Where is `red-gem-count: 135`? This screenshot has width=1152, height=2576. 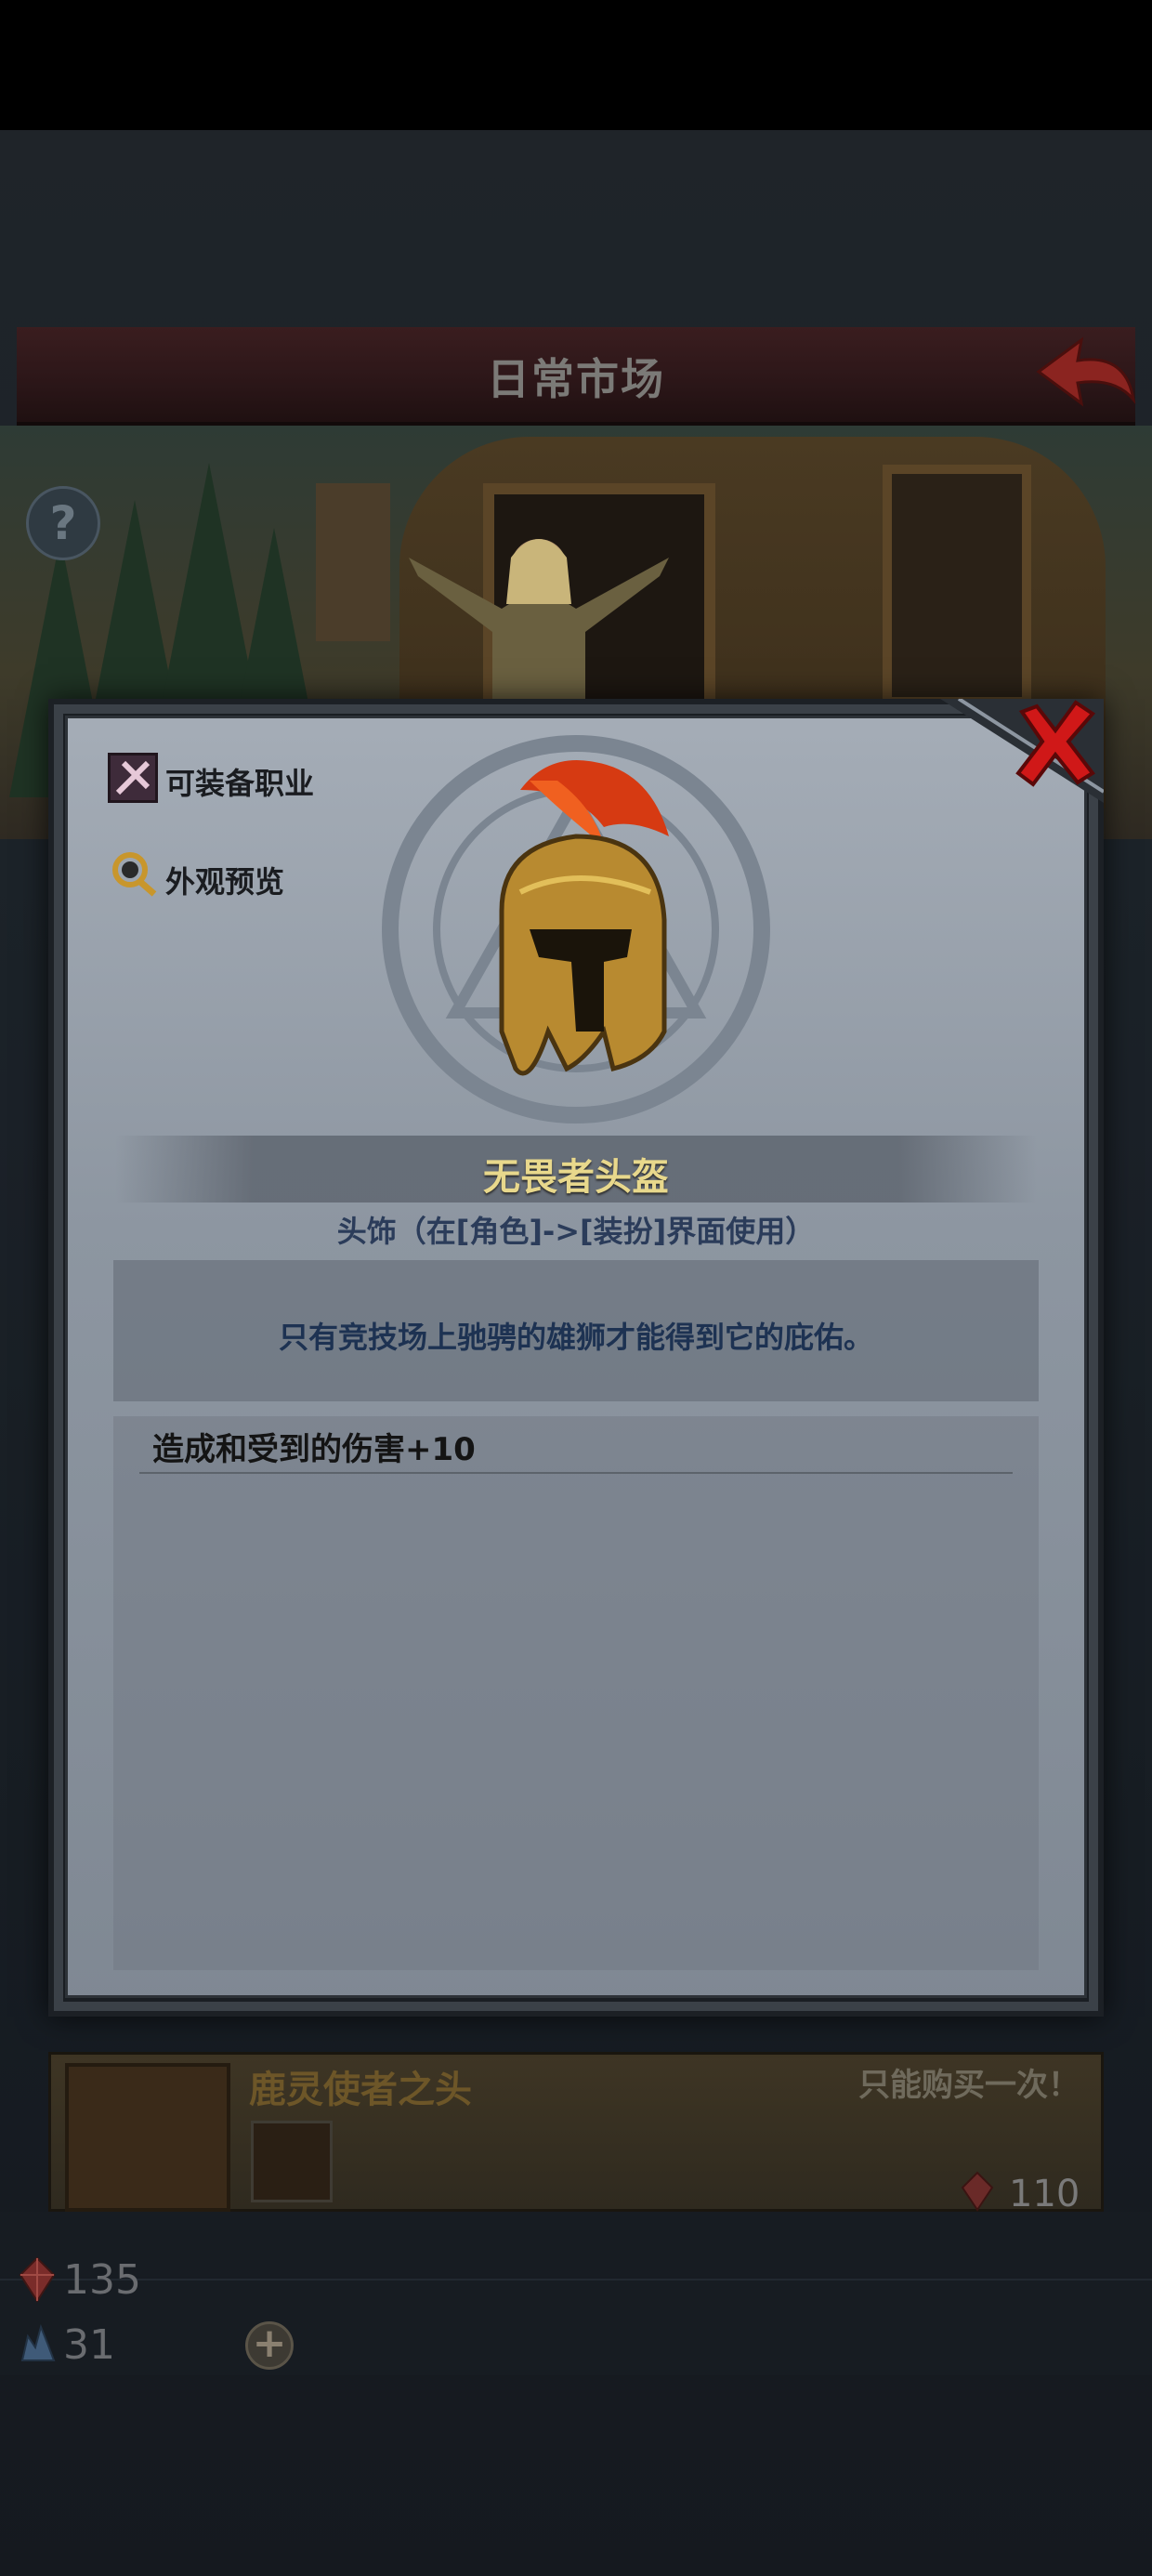
red-gem-count: 135 is located at coordinates (102, 2280).